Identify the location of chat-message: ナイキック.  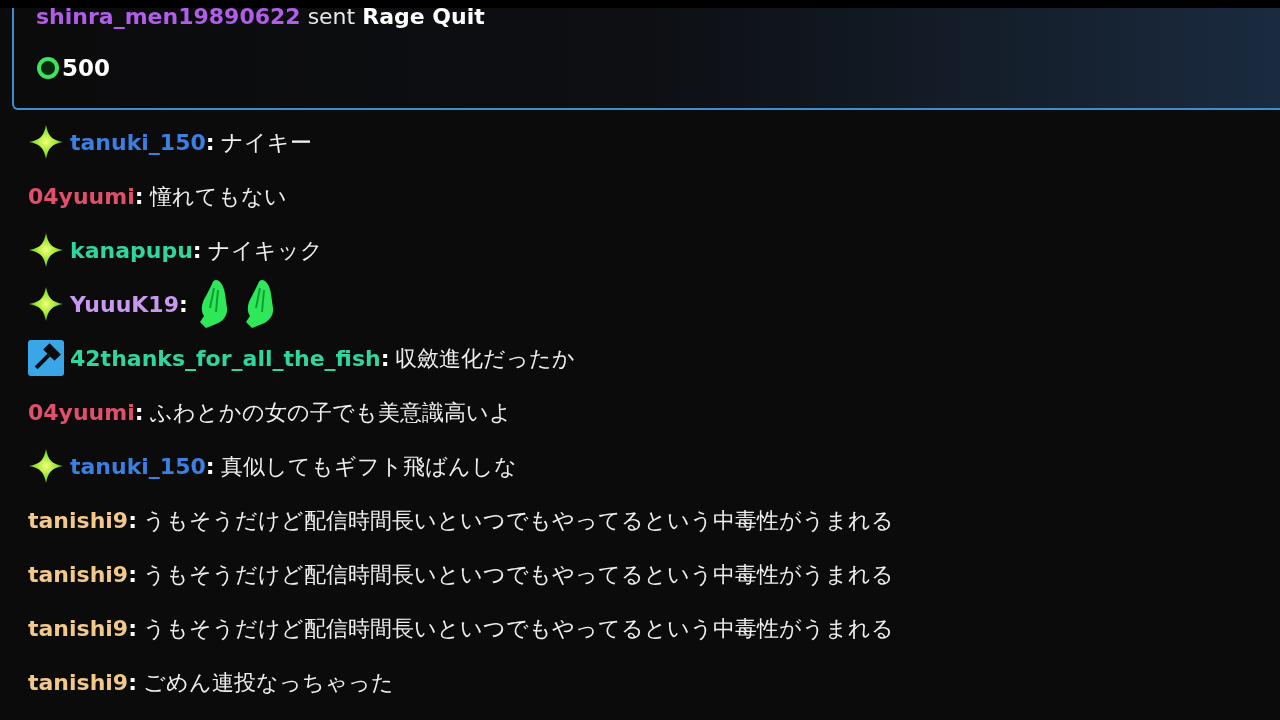
(265, 250).